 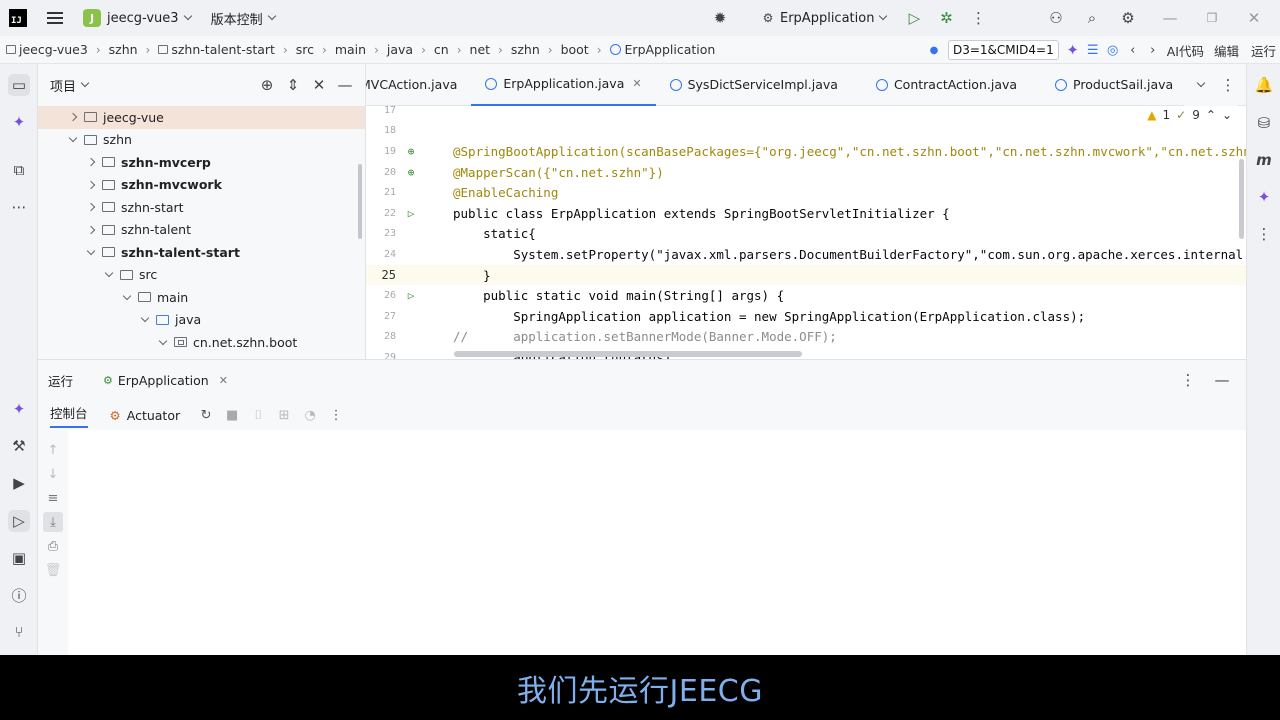 What do you see at coordinates (670, 49) in the screenshot?
I see `breadcrumb-item: ErpApplication` at bounding box center [670, 49].